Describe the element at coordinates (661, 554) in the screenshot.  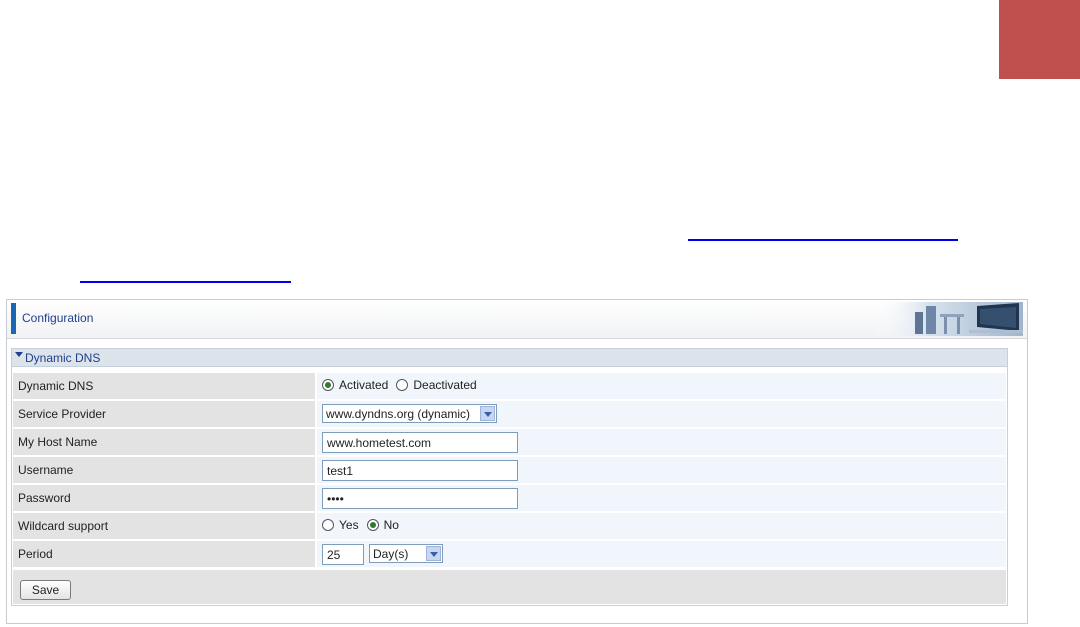
I see `value-cell: Day(s)` at that location.